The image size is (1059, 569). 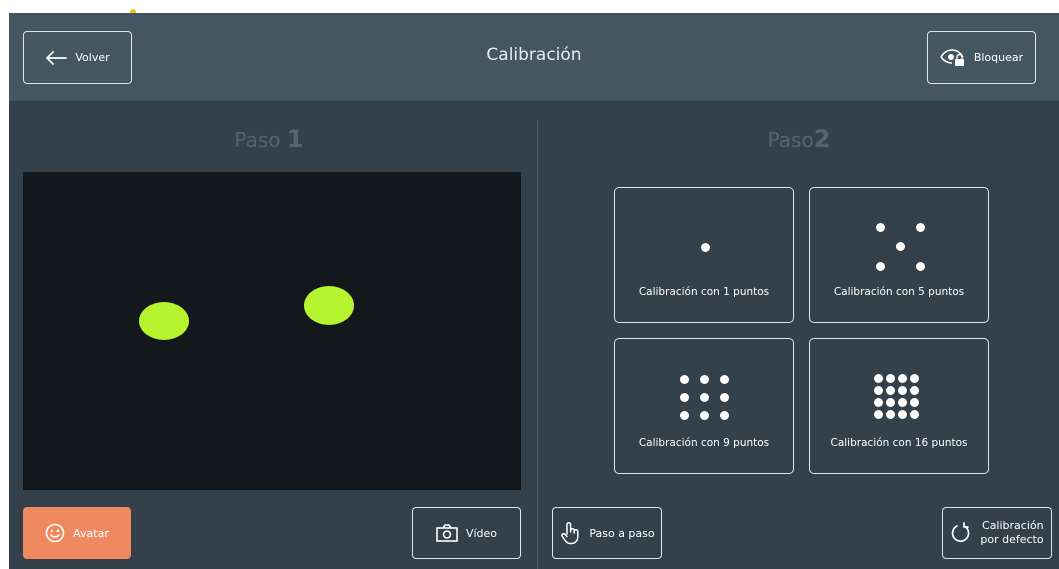 I want to click on smiley-icon, so click(x=55, y=533).